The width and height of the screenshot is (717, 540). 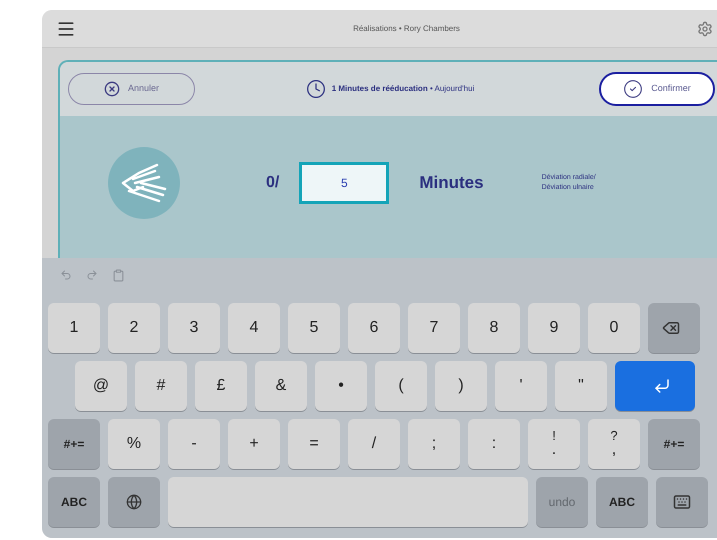 What do you see at coordinates (521, 386) in the screenshot?
I see `key: '` at bounding box center [521, 386].